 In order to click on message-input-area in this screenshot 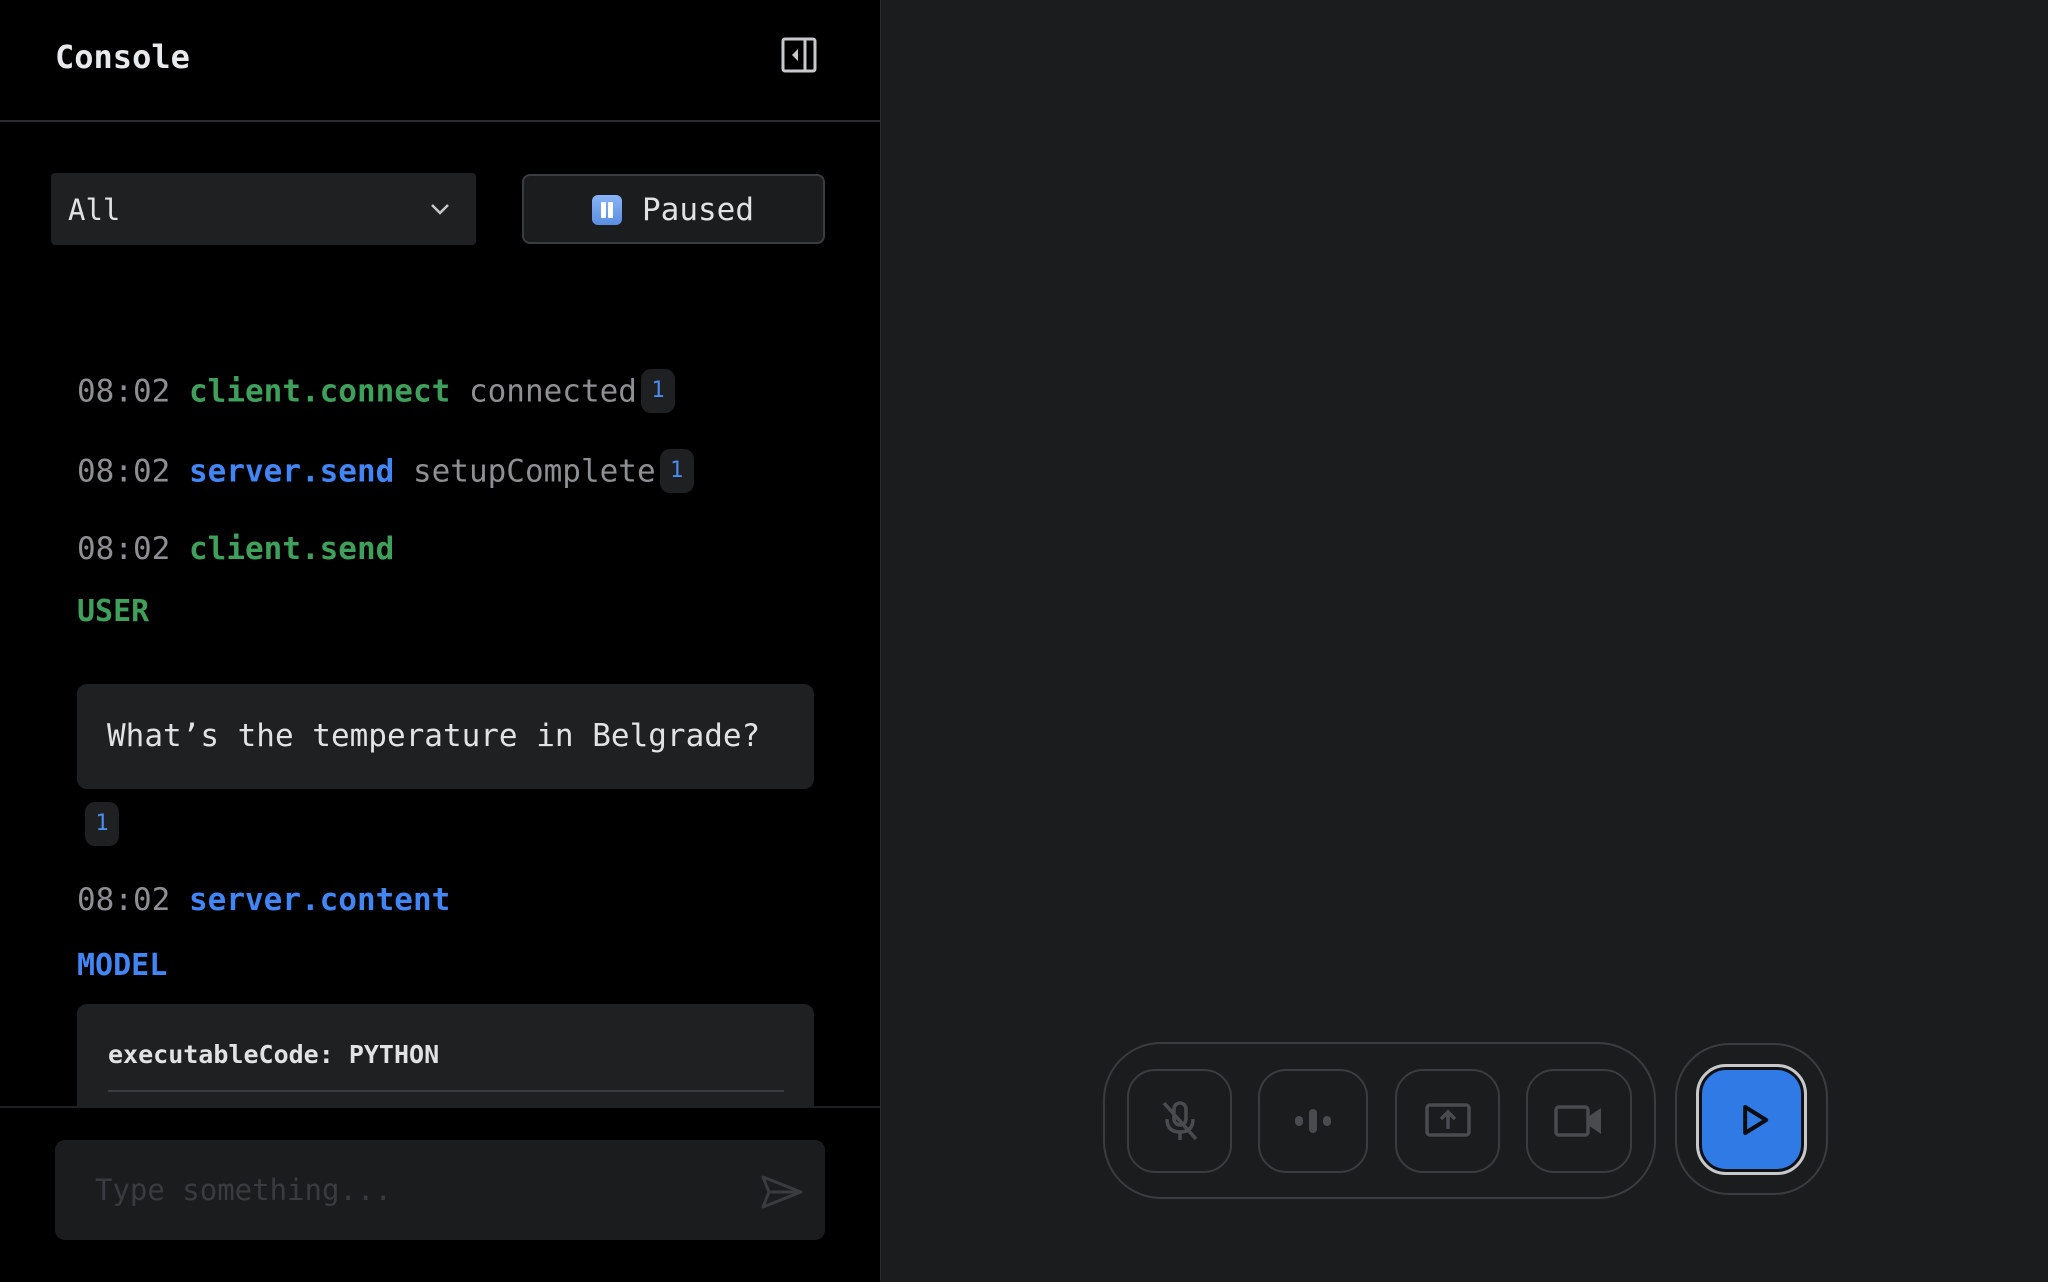, I will do `click(440, 1194)`.